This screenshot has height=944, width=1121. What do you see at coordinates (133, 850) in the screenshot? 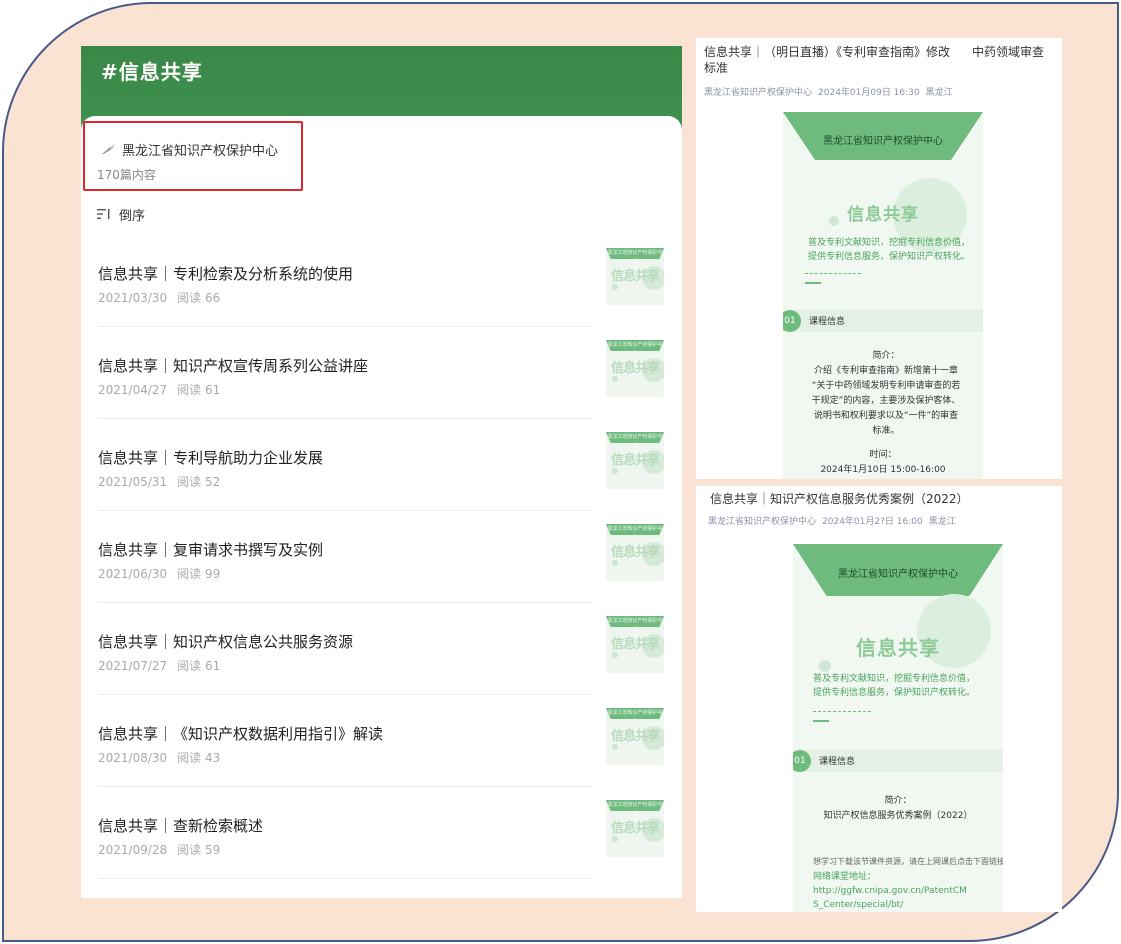
I see `article-date: 2021/09/28` at bounding box center [133, 850].